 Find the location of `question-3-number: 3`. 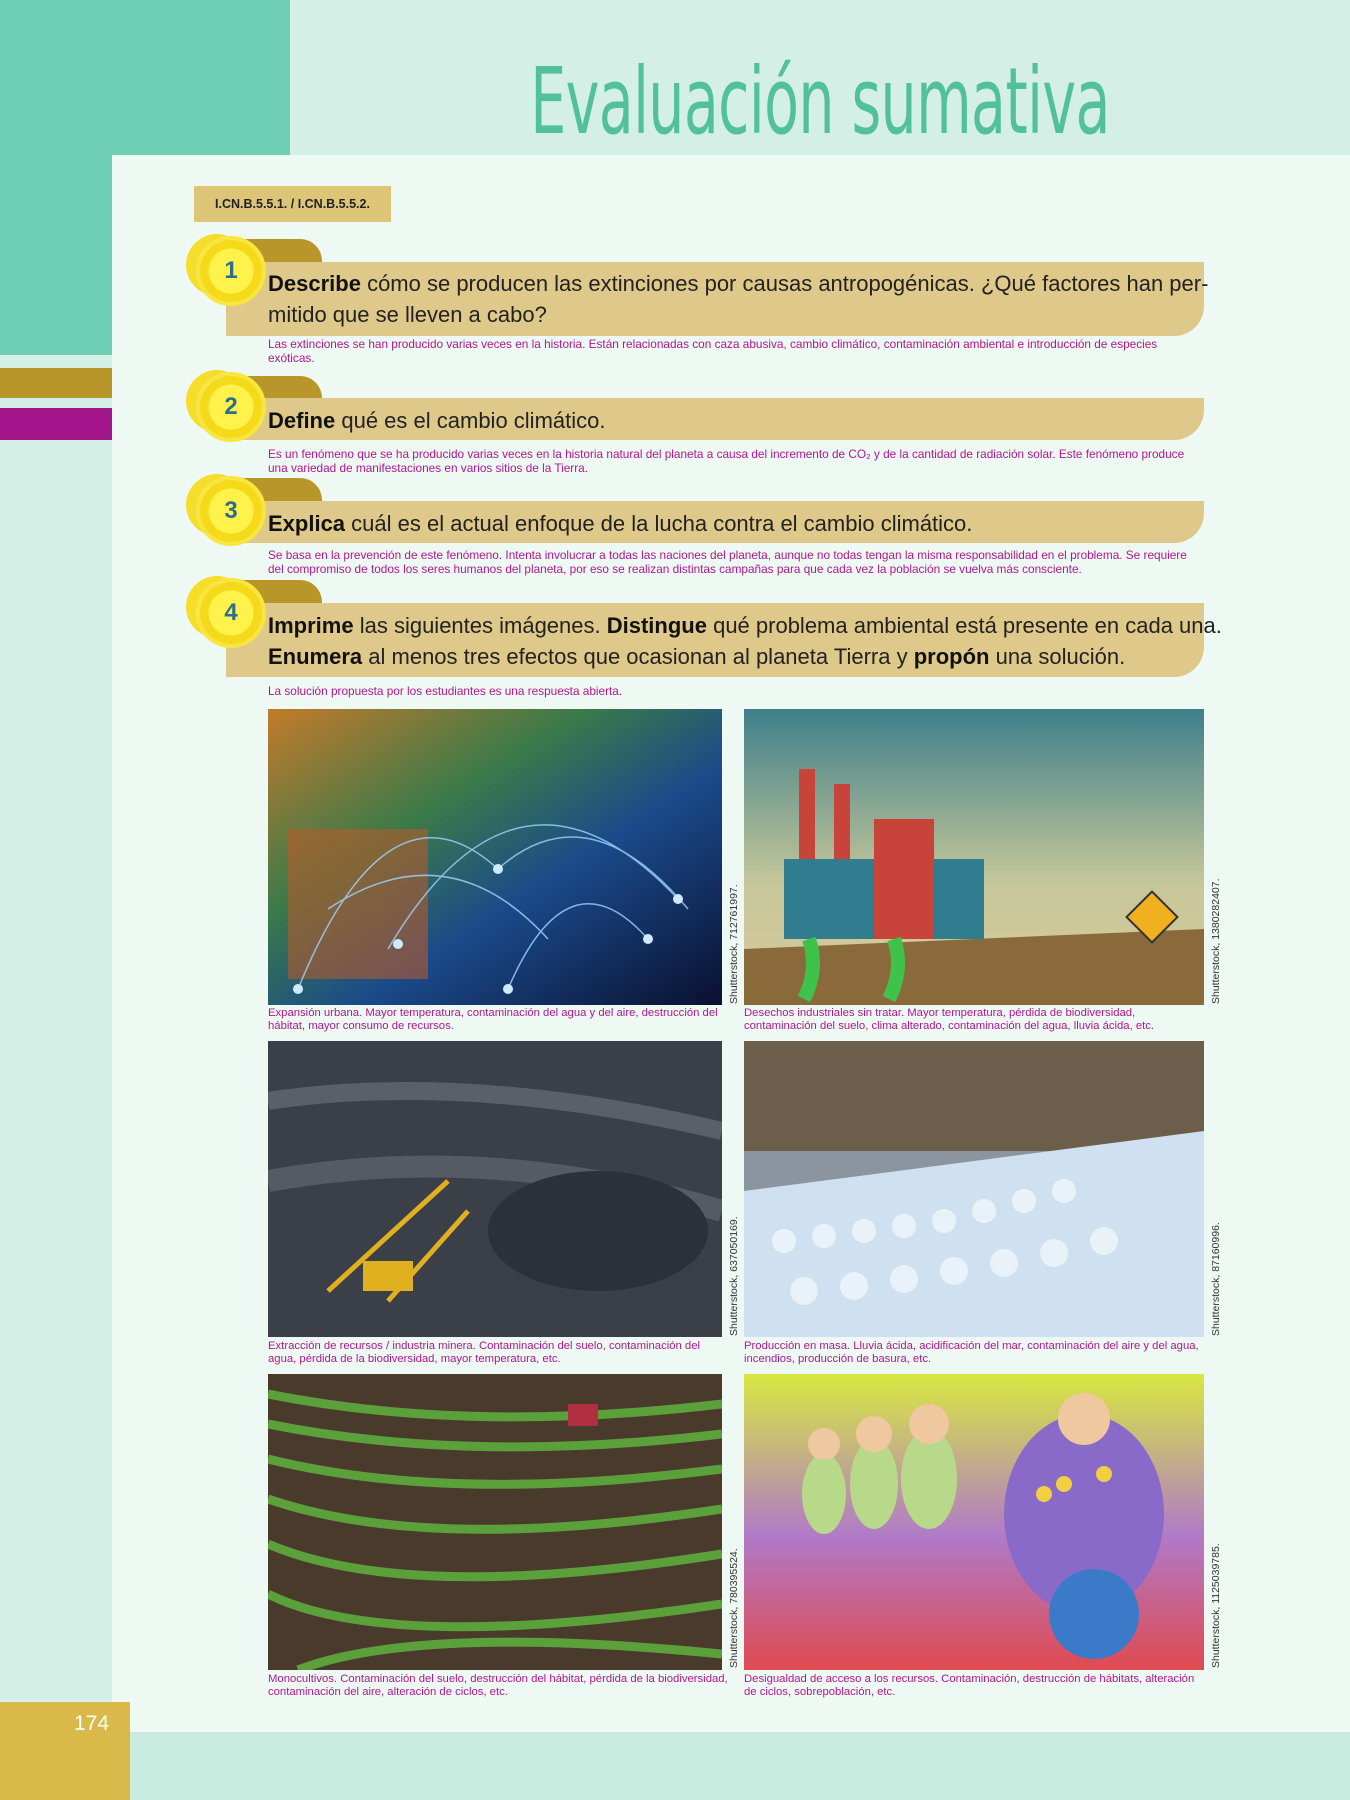

question-3-number: 3 is located at coordinates (231, 510).